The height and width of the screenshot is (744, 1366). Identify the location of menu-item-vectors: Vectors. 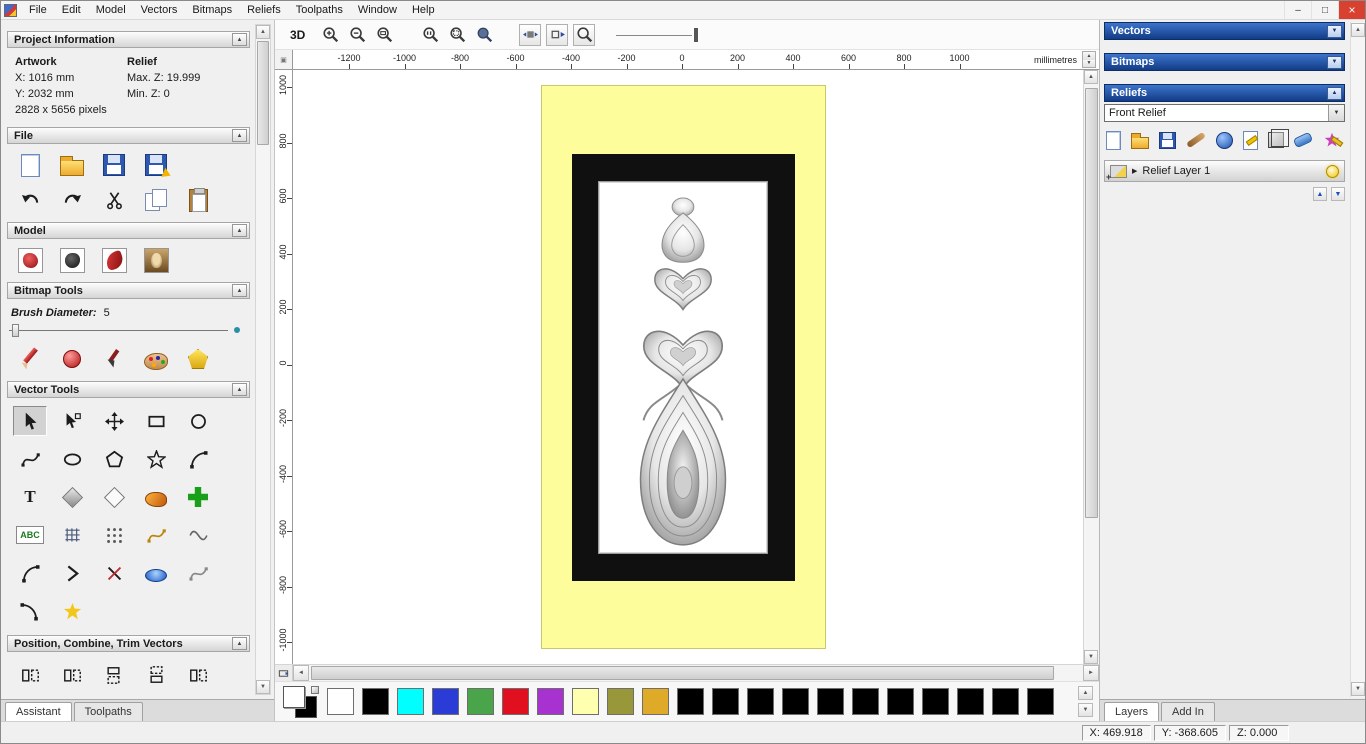
(159, 10).